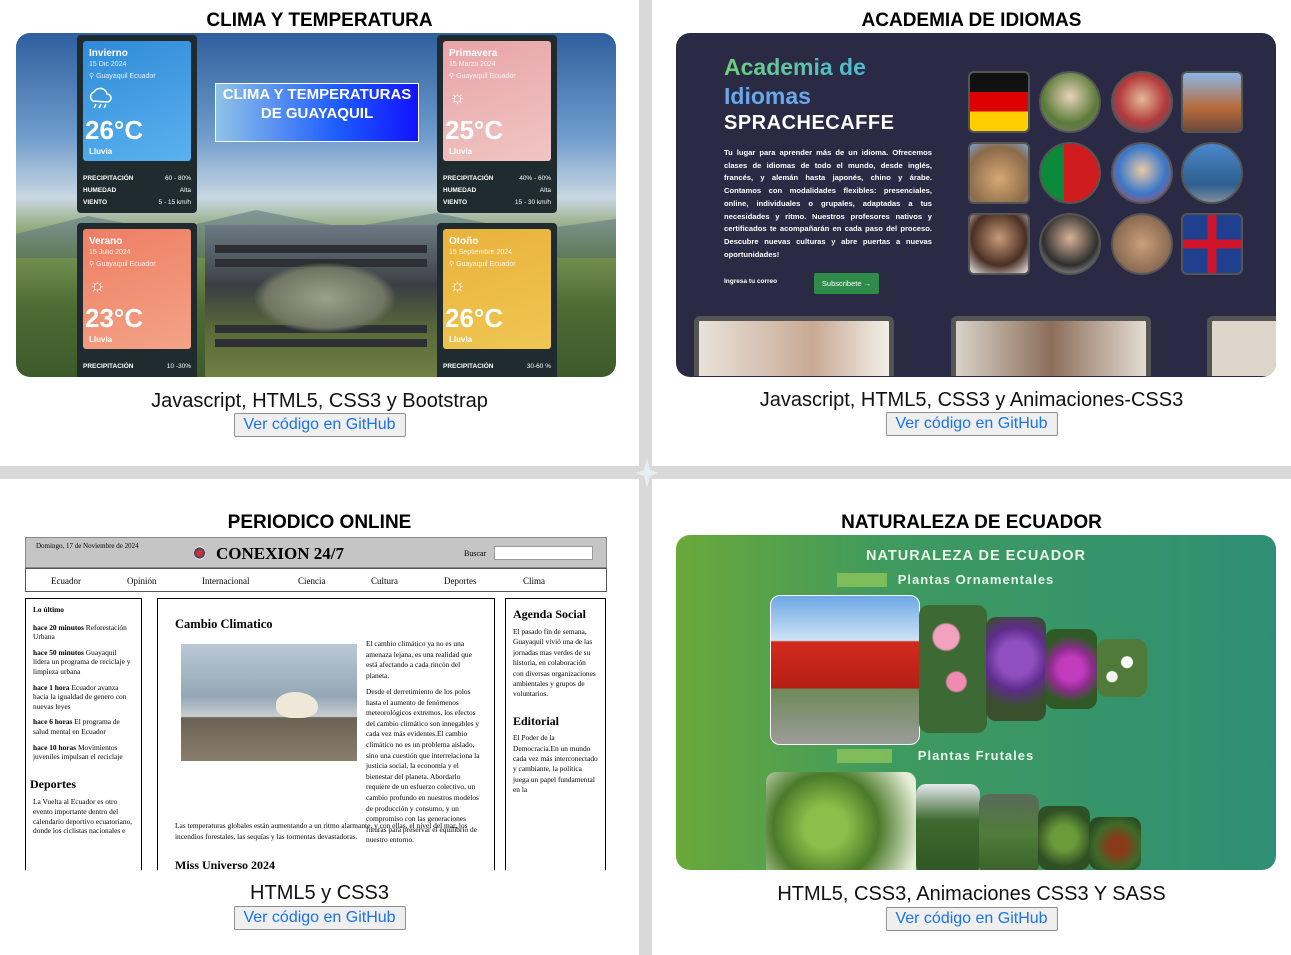  What do you see at coordinates (971, 522) in the screenshot?
I see `project-title: NATURALEZA DE ECUADOR` at bounding box center [971, 522].